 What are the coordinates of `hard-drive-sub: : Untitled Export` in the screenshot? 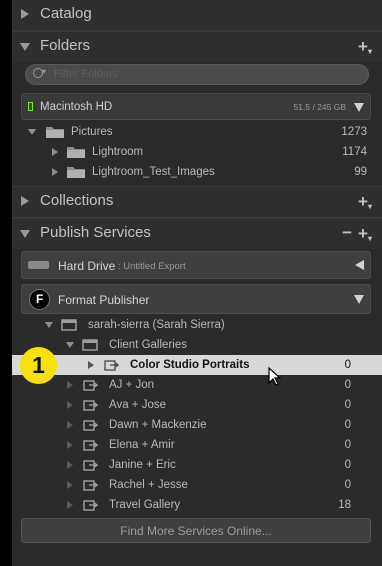 It's located at (152, 266).